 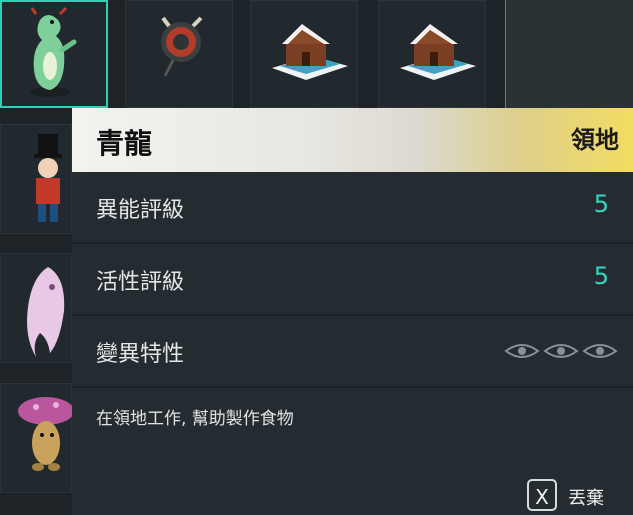 What do you see at coordinates (352, 280) in the screenshot?
I see `stat-row-activity-rating: 活性評級 5` at bounding box center [352, 280].